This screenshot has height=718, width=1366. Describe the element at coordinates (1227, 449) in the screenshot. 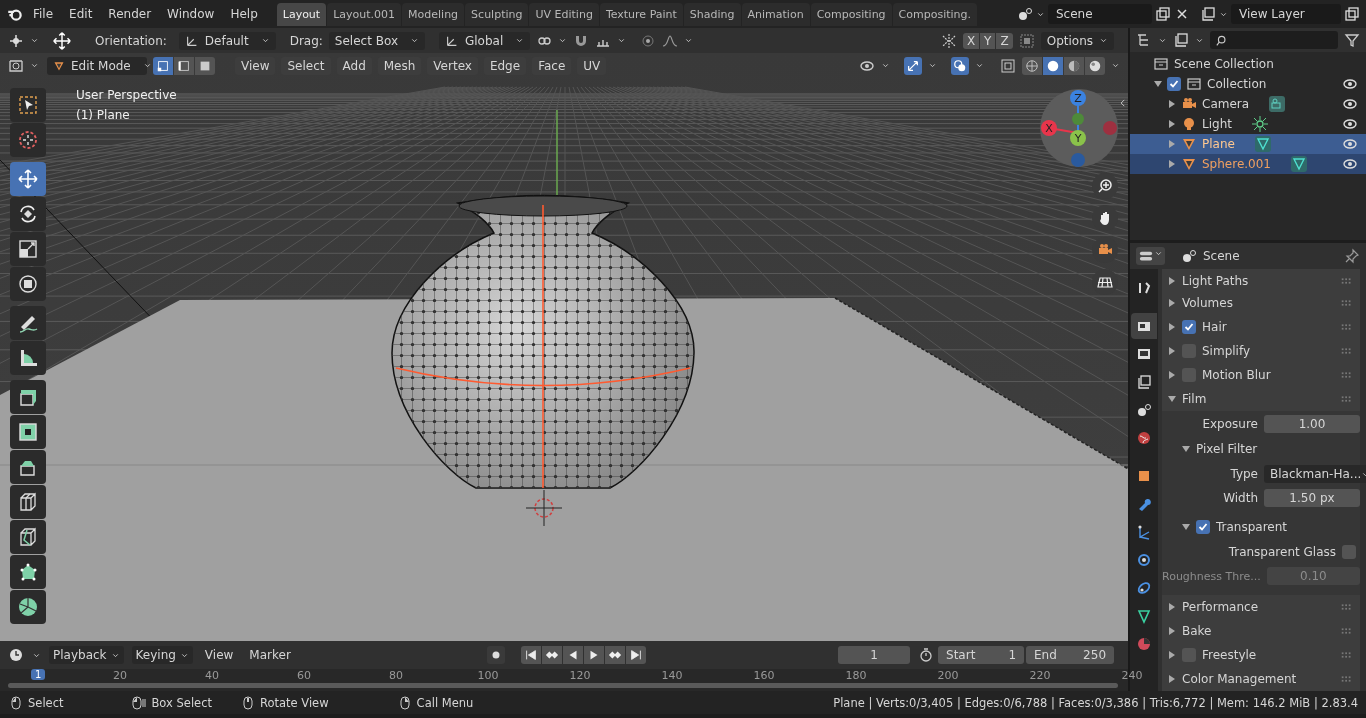

I see `panel-title: Pixel Filter` at that location.